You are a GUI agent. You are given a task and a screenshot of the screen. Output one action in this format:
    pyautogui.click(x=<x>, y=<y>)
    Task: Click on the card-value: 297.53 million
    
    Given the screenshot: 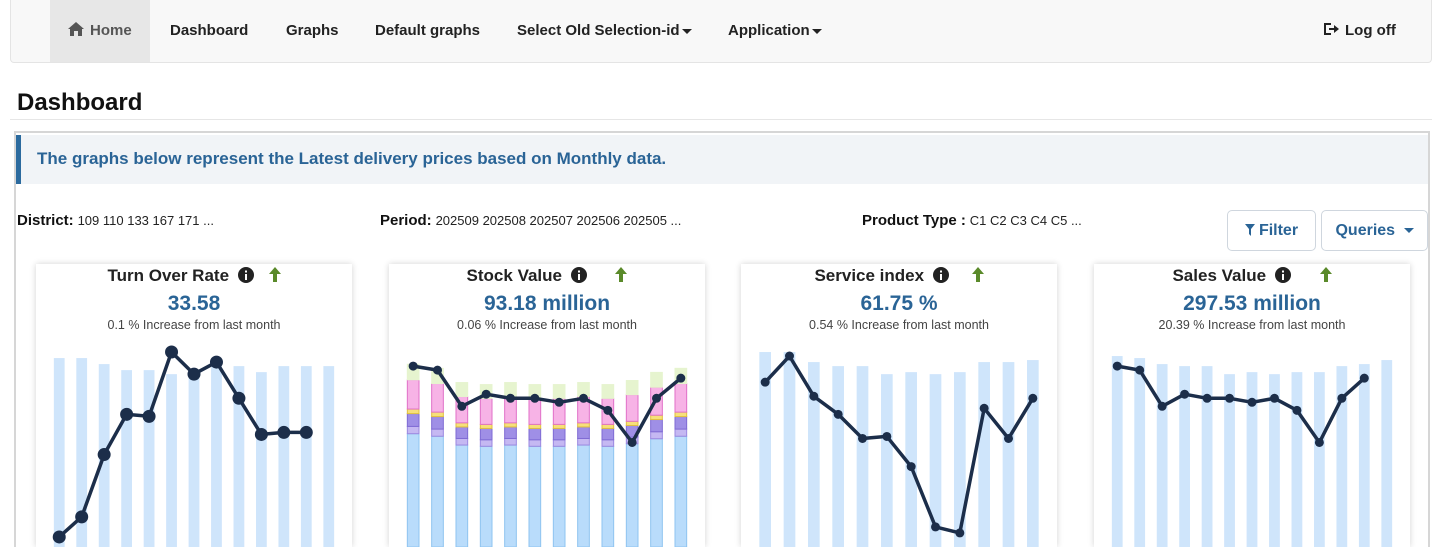 What is the action you would take?
    pyautogui.click(x=1252, y=303)
    